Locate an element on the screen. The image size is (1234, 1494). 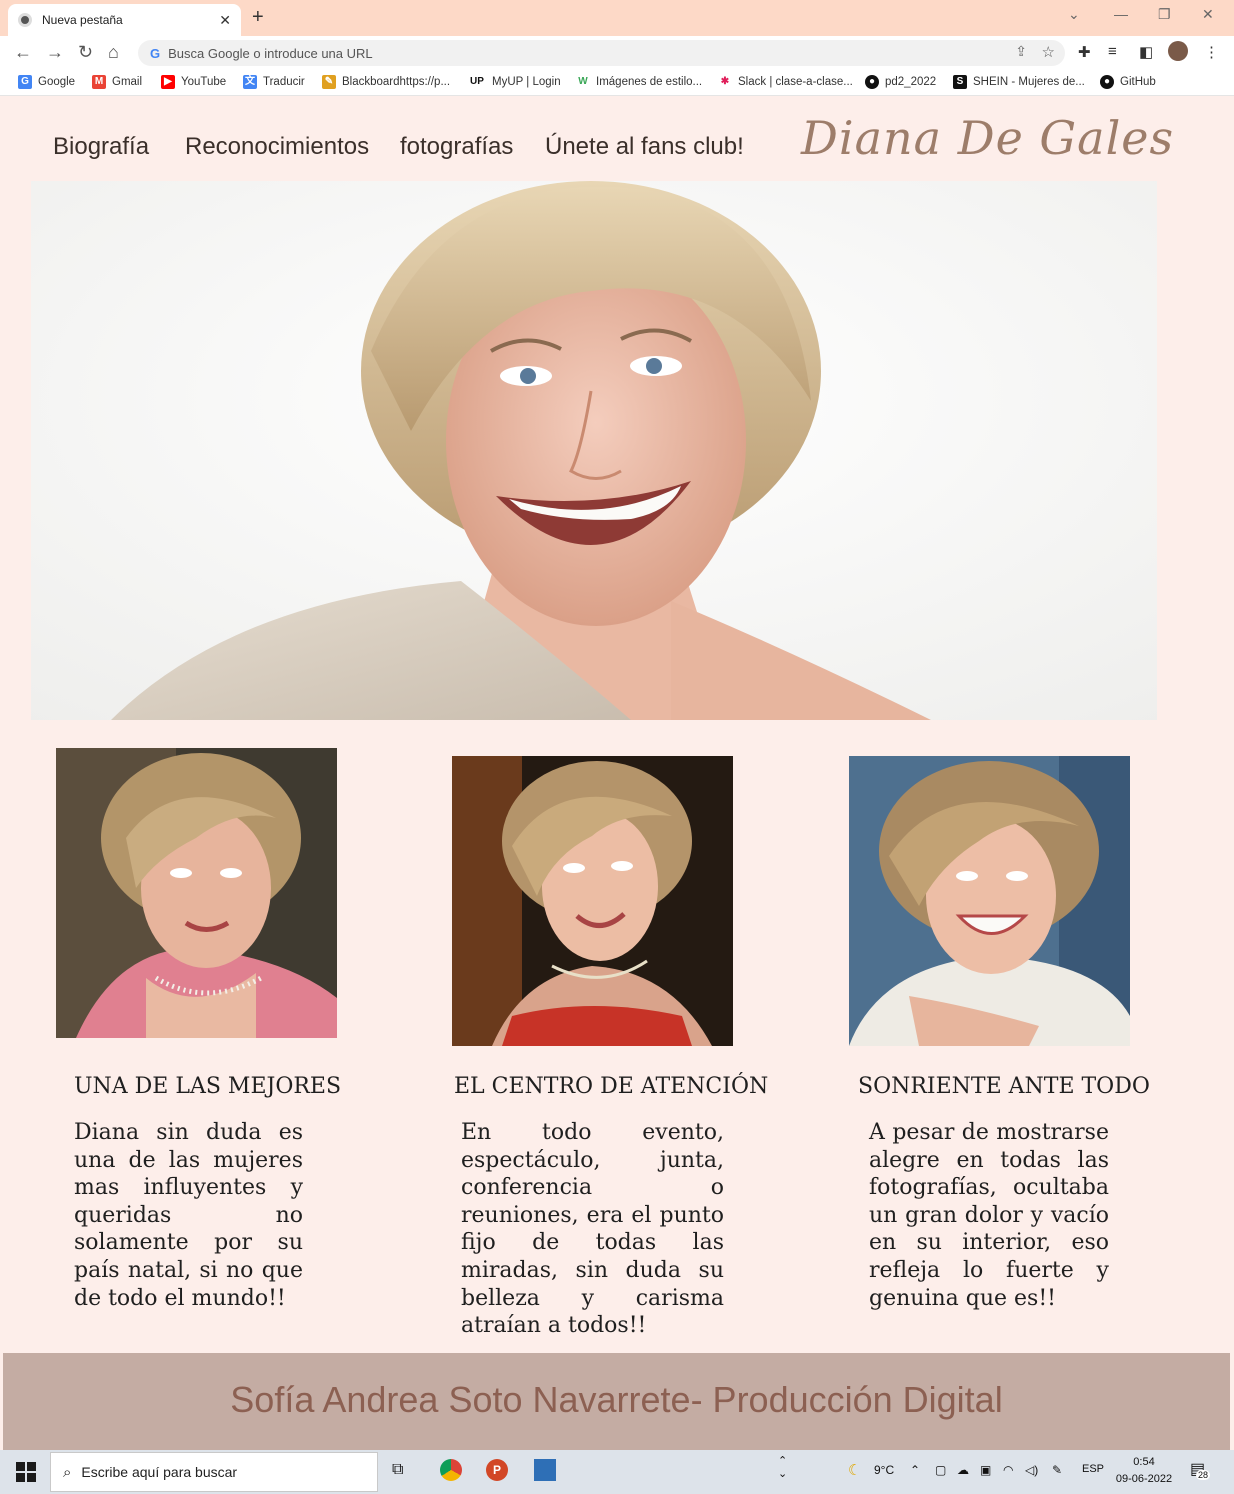
bookmark-youtube: ▶ YouTube is located at coordinates (193, 82).